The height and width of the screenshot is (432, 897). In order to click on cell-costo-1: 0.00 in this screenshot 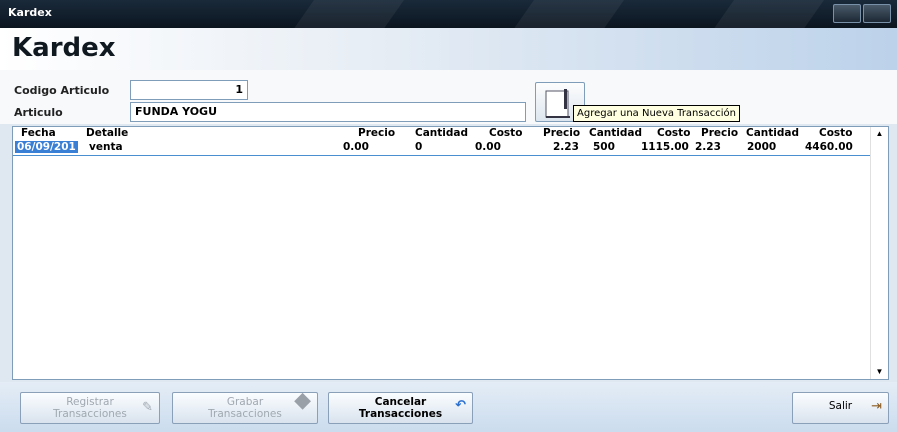, I will do `click(488, 147)`.